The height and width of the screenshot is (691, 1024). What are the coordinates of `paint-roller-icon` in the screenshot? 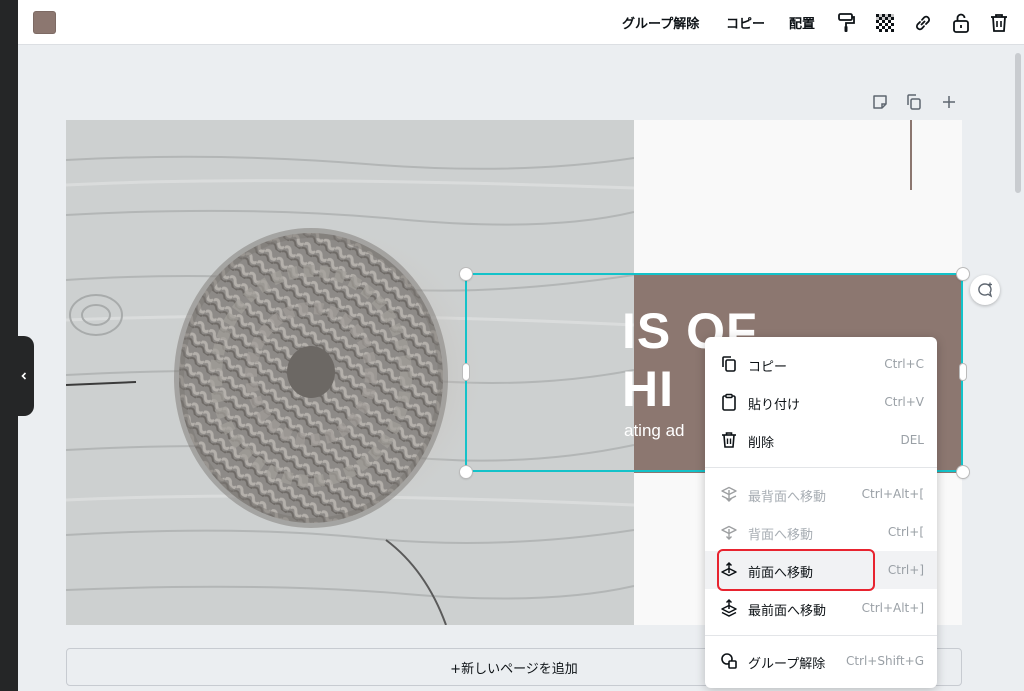 It's located at (846, 23).